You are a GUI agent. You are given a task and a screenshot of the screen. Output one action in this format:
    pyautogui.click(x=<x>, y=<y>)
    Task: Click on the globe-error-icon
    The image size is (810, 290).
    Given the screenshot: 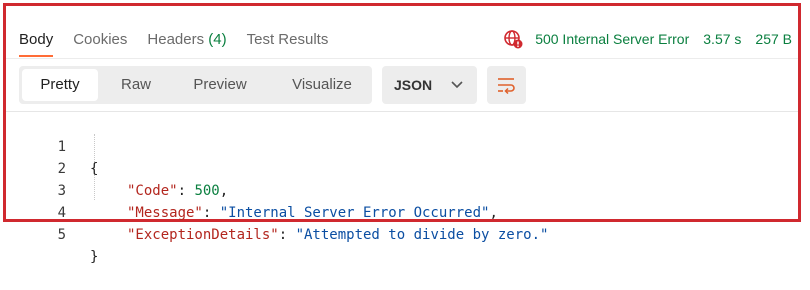 What is the action you would take?
    pyautogui.click(x=513, y=39)
    